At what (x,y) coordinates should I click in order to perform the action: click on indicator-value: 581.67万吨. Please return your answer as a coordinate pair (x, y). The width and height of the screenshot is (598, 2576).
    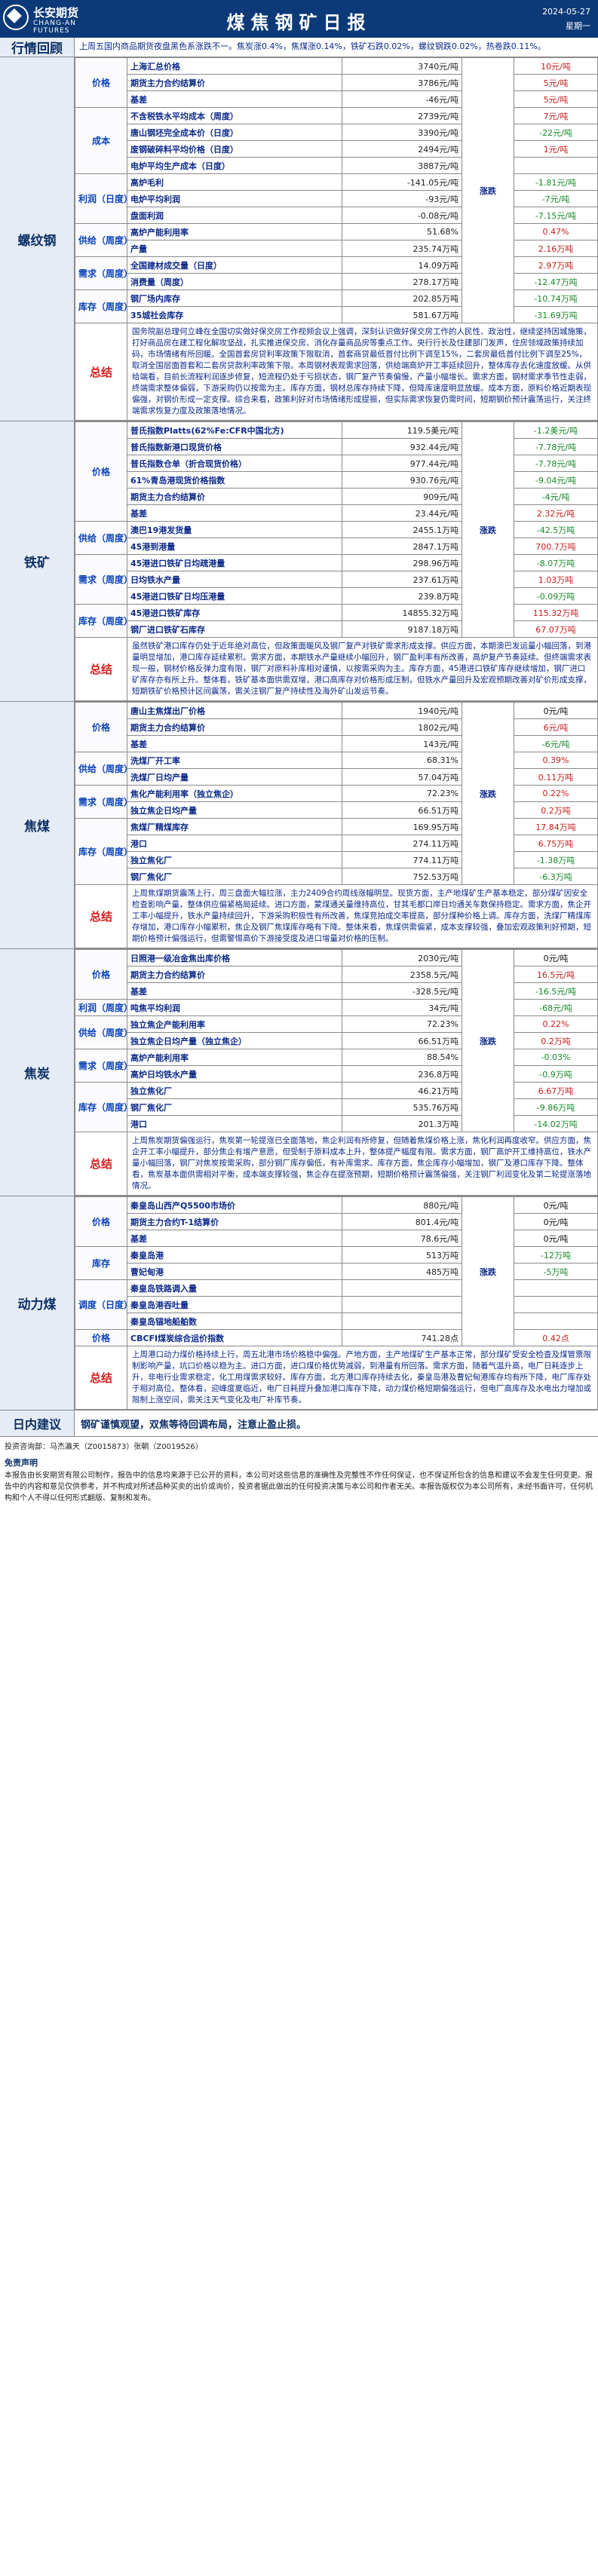
    Looking at the image, I should click on (402, 314).